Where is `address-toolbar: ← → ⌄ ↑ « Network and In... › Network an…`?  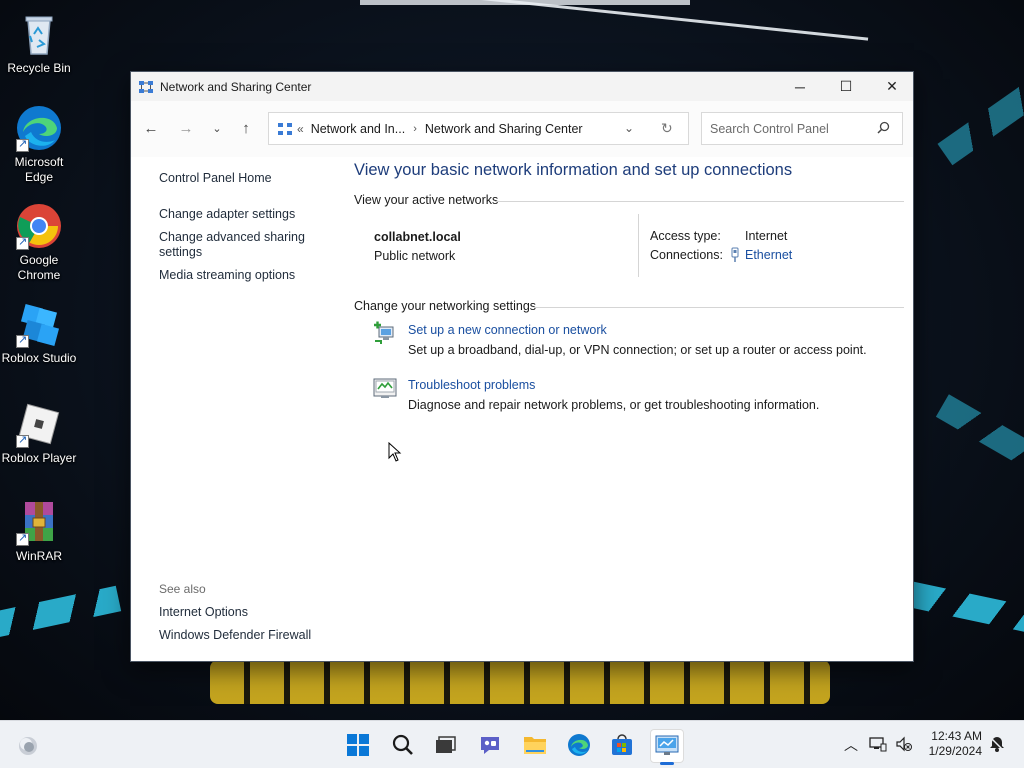
address-toolbar: ← → ⌄ ↑ « Network and In... › Network an… is located at coordinates (522, 129).